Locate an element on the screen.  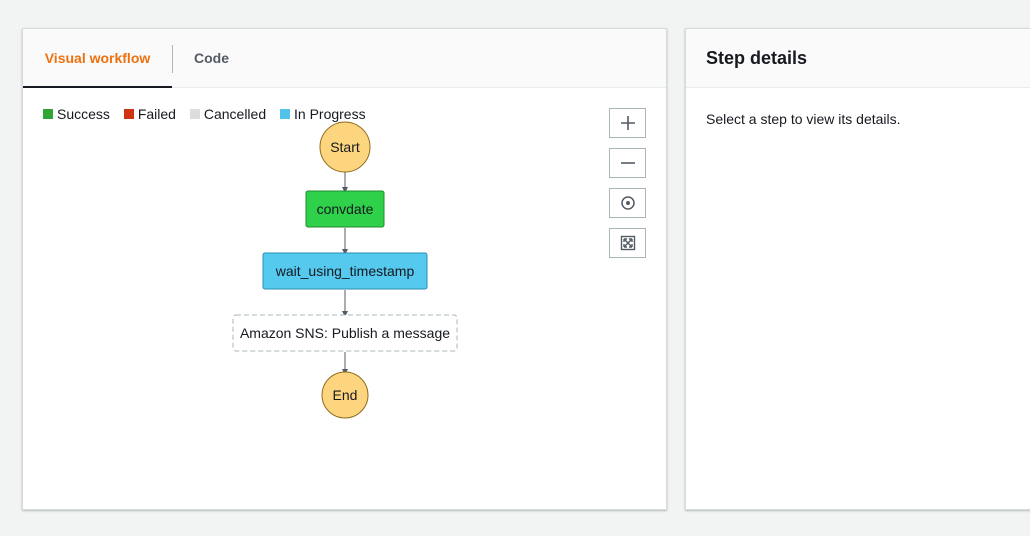
node-start: Start is located at coordinates (345, 147).